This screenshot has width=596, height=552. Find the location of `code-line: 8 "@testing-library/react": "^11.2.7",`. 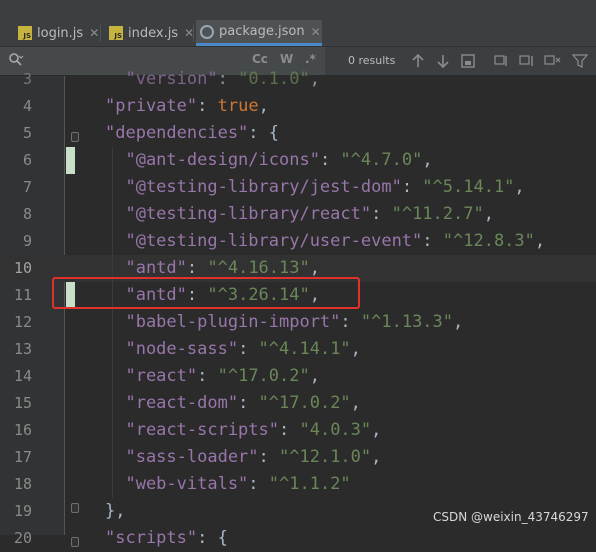

code-line: 8 "@testing-library/react": "^11.2.7", is located at coordinates (298, 214).